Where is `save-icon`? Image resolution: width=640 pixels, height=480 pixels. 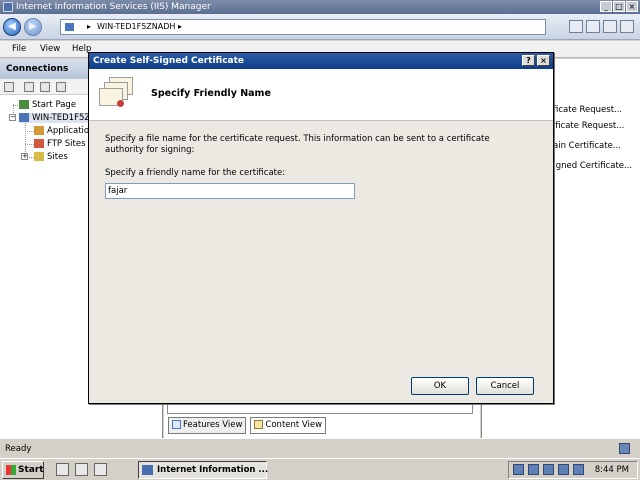 save-icon is located at coordinates (29, 87).